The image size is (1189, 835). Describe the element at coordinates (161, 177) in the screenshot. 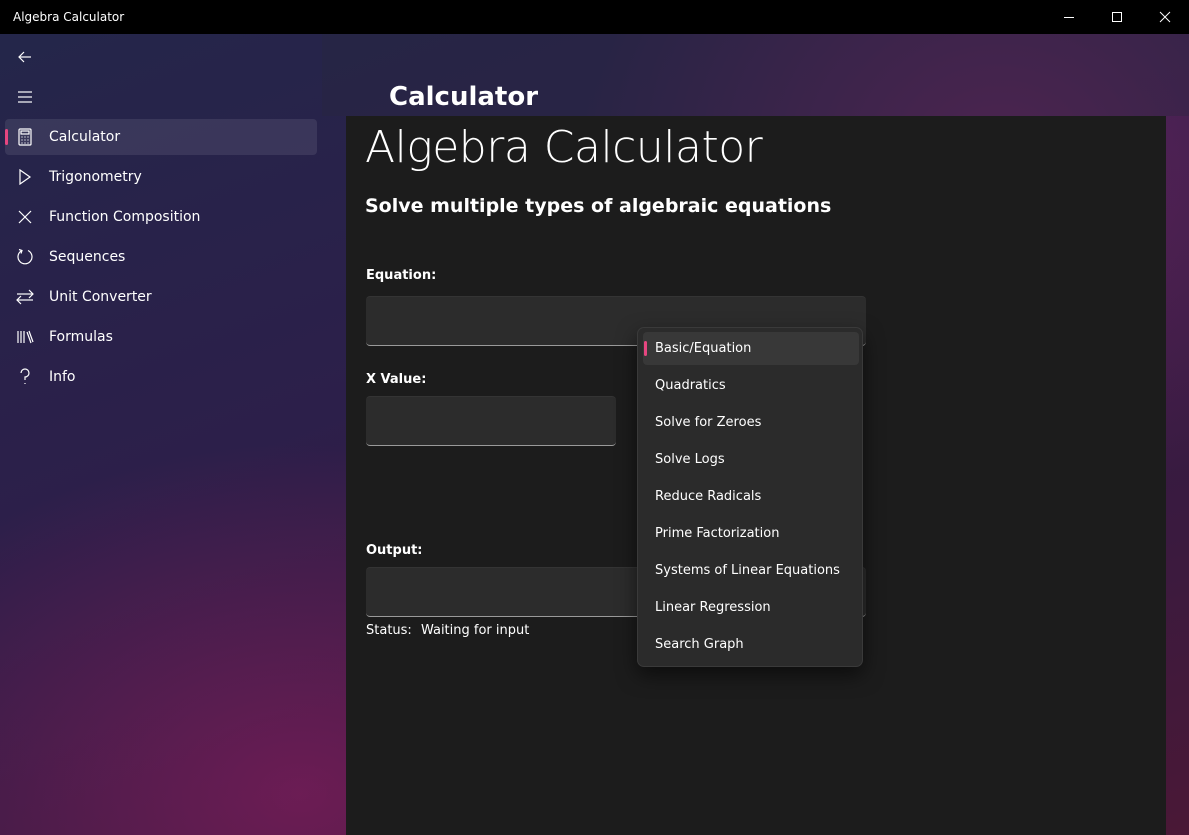

I see `nav-item-trigonometry: Trigonometry` at that location.